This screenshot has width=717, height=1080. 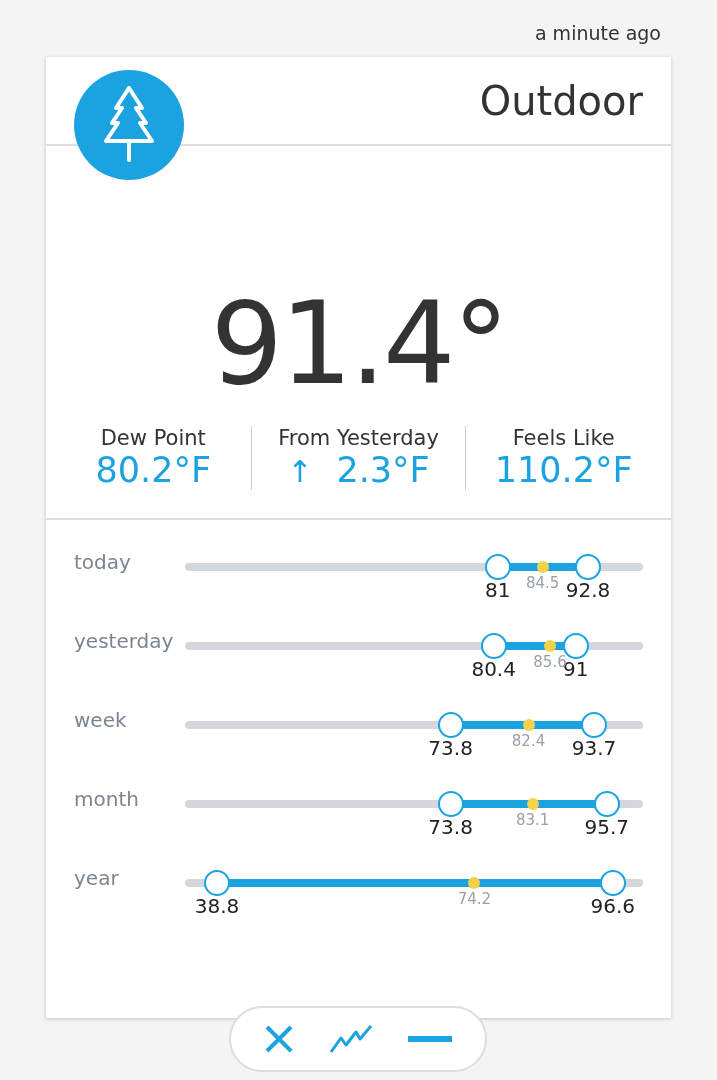 I want to click on range-label: year, so click(x=97, y=878).